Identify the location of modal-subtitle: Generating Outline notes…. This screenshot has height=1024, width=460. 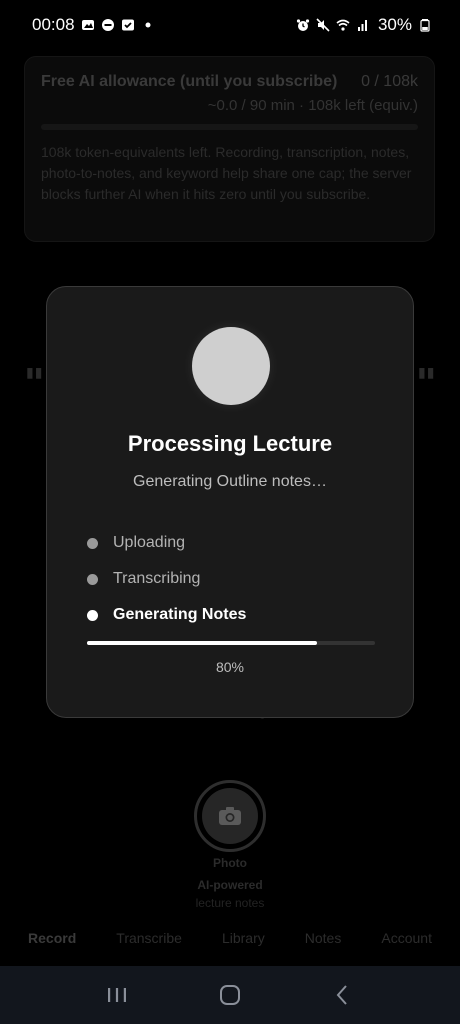
(230, 481).